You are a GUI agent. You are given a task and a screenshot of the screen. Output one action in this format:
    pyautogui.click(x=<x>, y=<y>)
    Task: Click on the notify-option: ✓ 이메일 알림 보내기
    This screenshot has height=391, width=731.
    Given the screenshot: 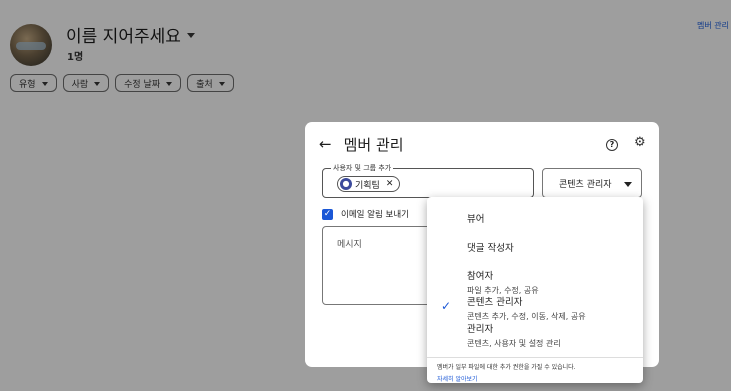 What is the action you would take?
    pyautogui.click(x=365, y=214)
    